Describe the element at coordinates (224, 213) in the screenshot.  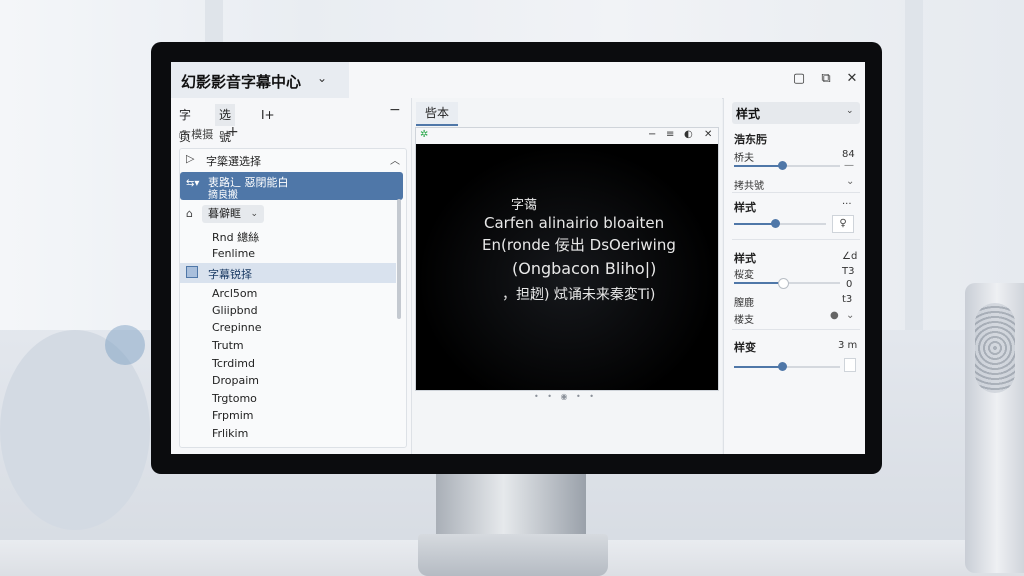
I see `category-dropdown-label: 暮僻眶` at that location.